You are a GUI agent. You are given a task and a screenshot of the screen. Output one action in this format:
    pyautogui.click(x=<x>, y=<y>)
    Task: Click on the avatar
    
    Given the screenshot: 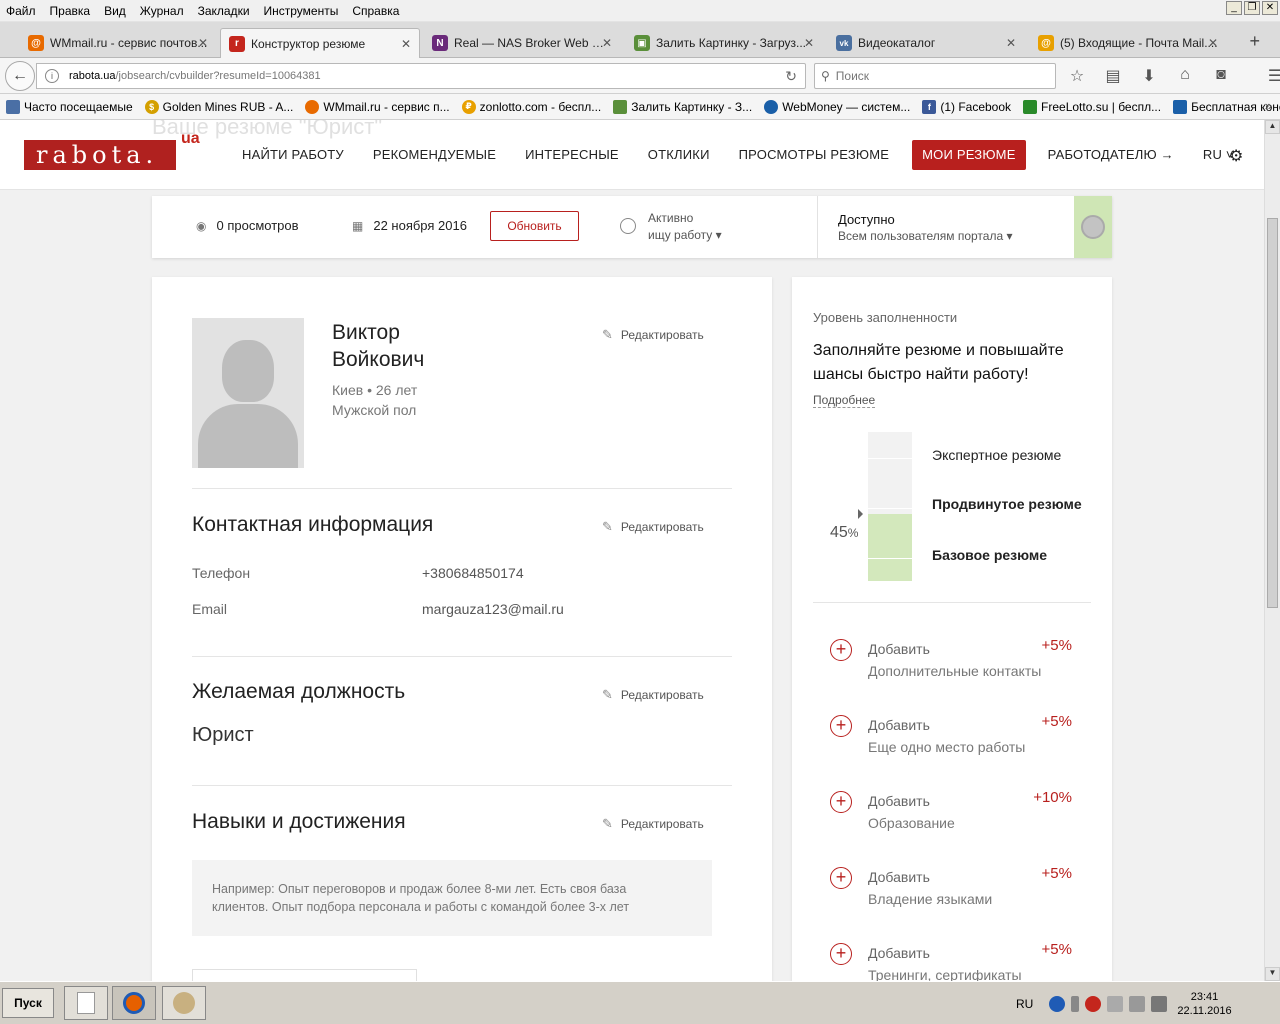 What is the action you would take?
    pyautogui.click(x=248, y=393)
    